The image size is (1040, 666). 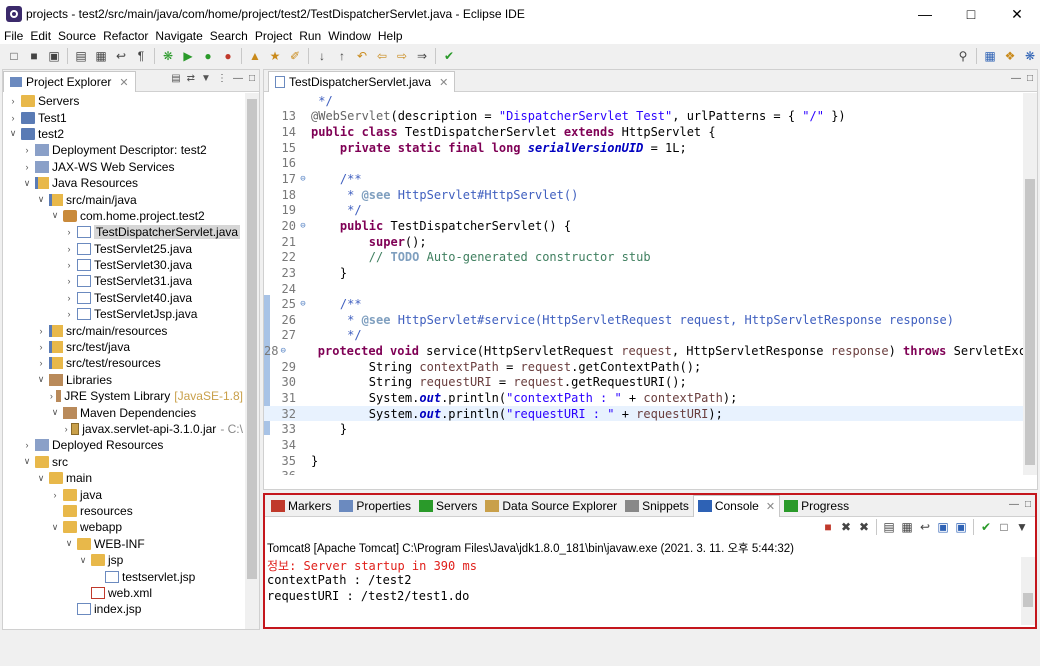 I want to click on scroll-lock-icon: ▦, so click(x=907, y=527).